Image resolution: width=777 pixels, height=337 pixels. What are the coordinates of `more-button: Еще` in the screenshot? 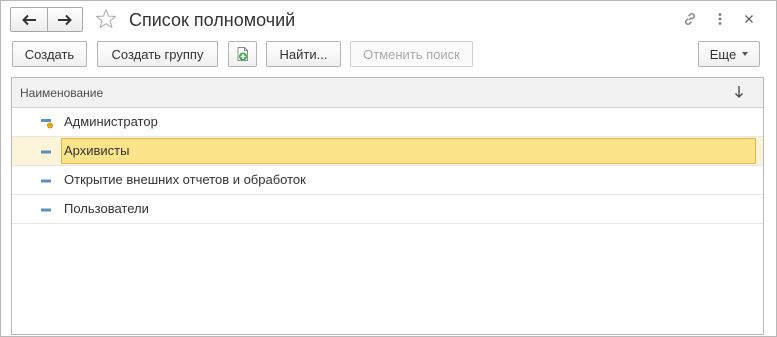 It's located at (729, 54).